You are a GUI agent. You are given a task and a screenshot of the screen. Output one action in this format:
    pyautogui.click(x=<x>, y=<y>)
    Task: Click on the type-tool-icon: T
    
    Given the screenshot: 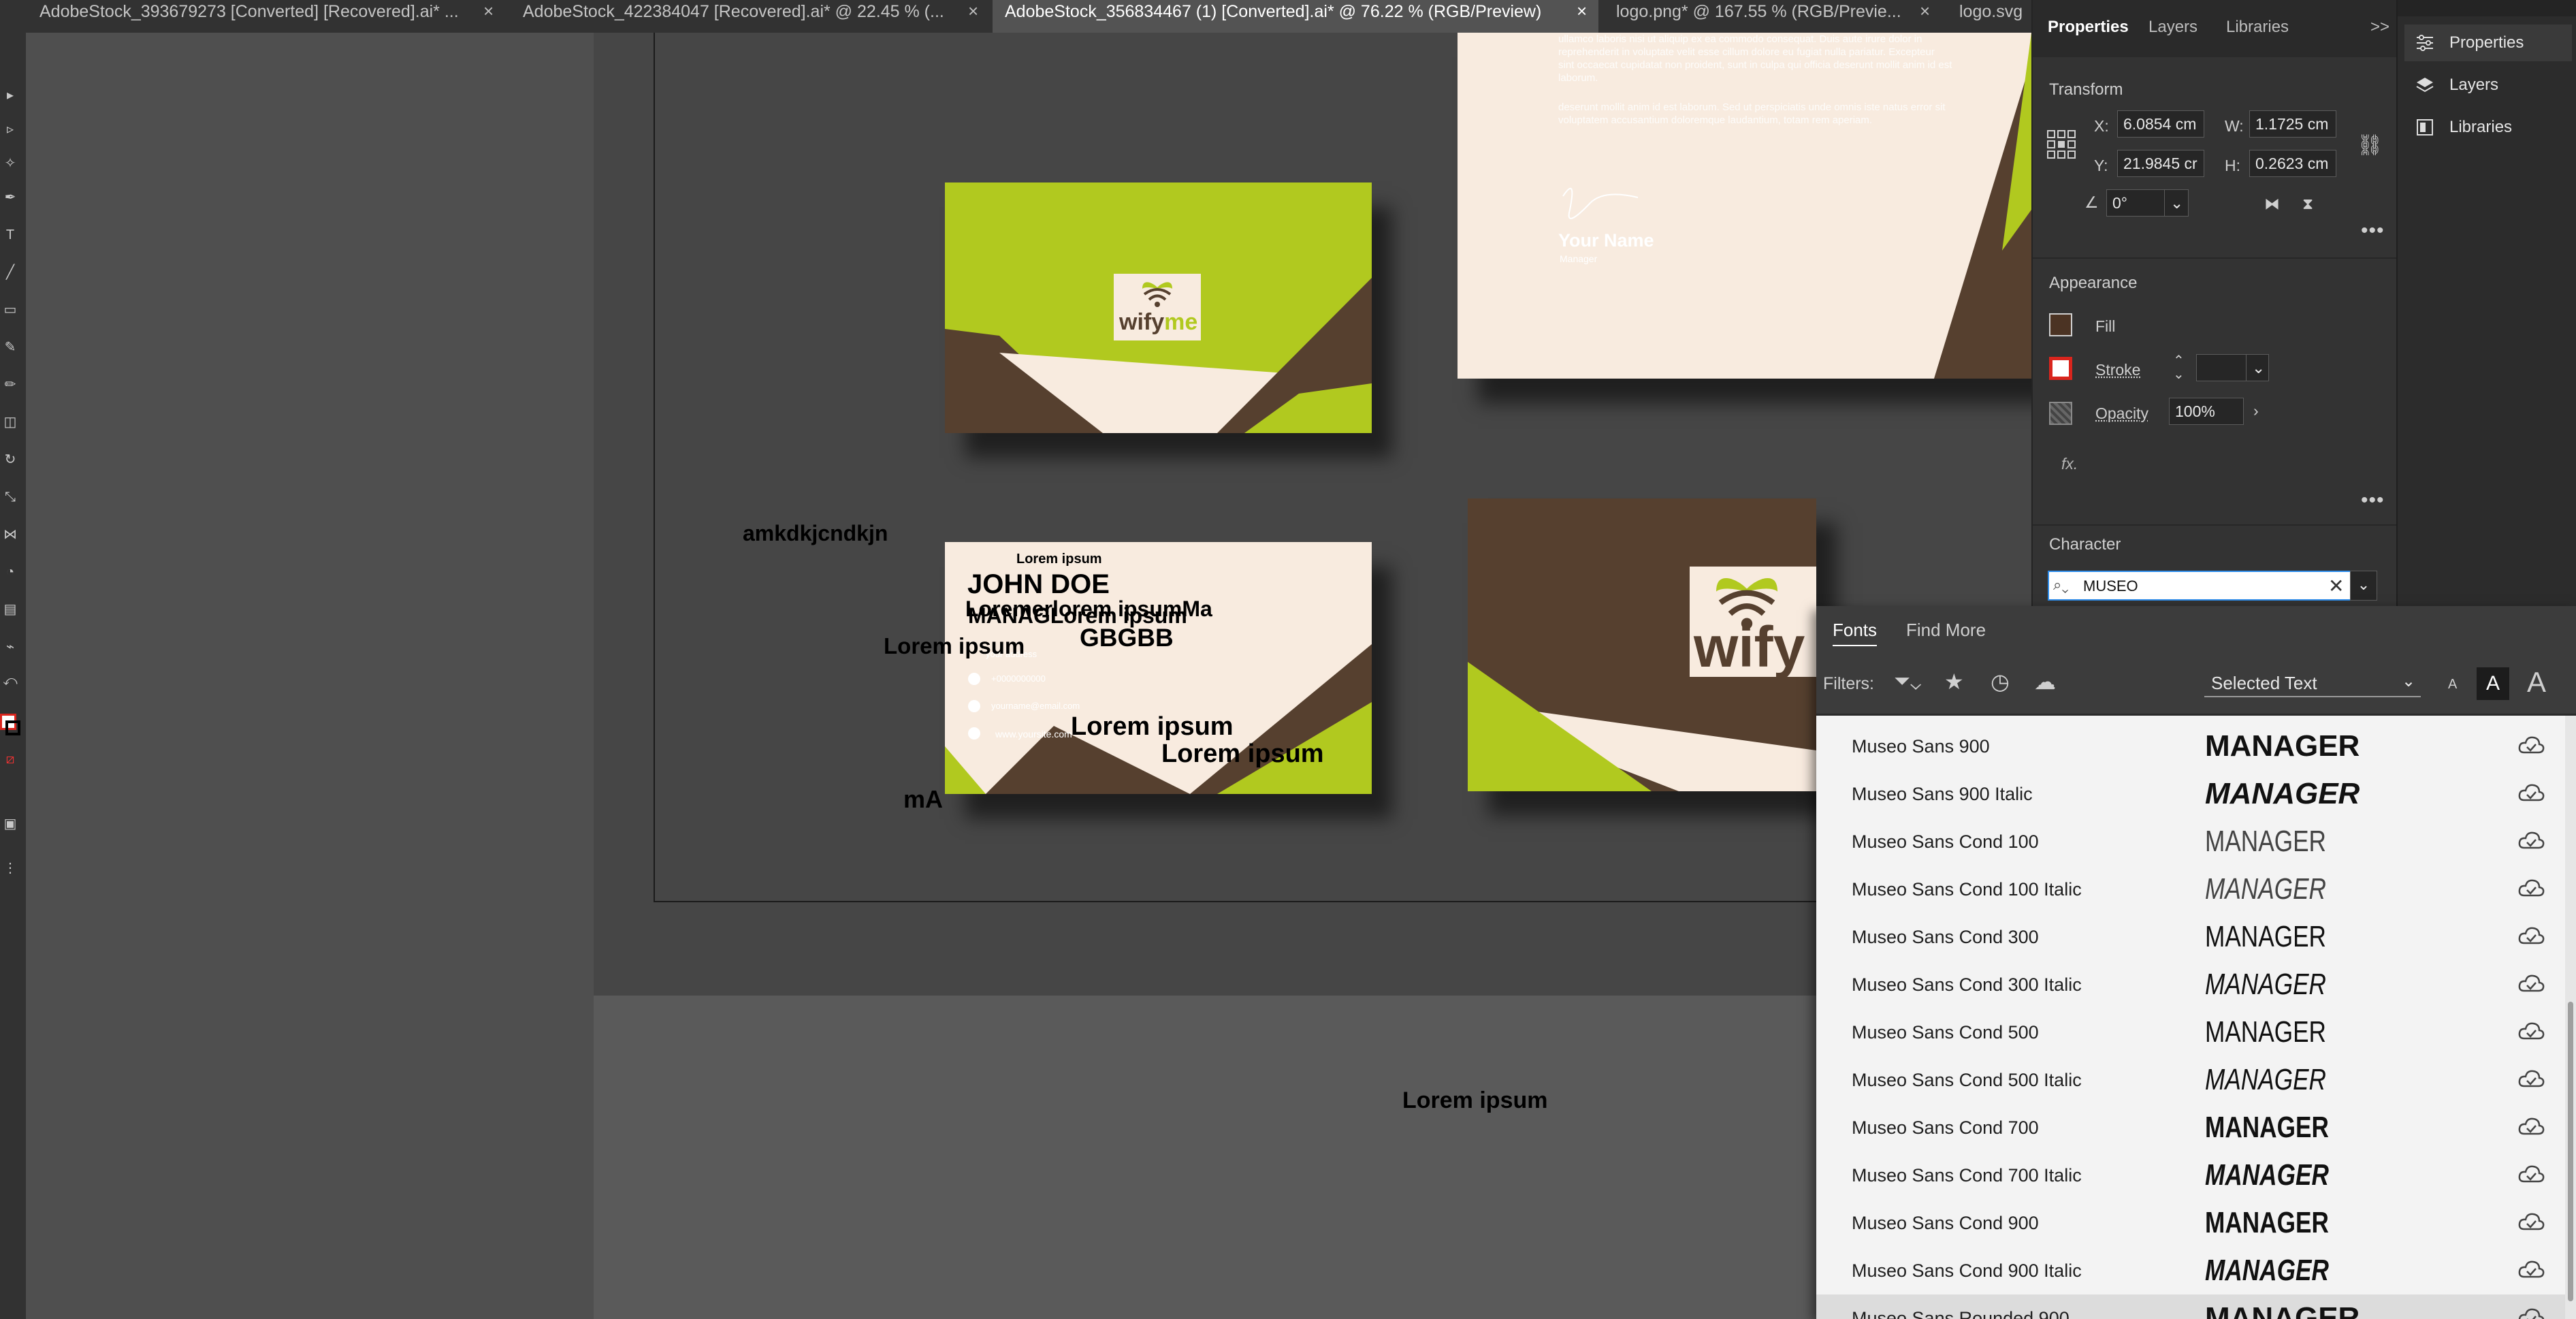 What is the action you would take?
    pyautogui.click(x=10, y=235)
    